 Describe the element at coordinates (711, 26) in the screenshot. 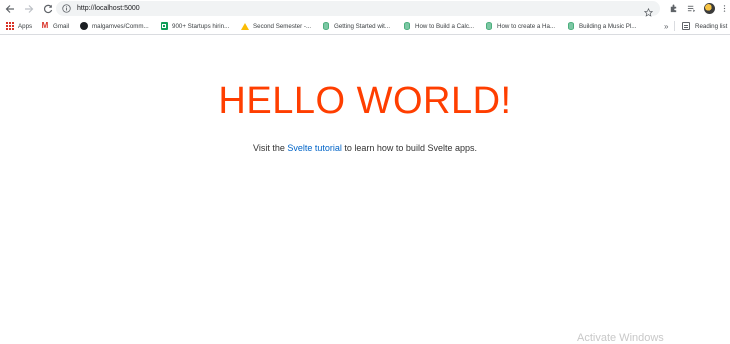

I see `reading-list-label: Reading list` at that location.